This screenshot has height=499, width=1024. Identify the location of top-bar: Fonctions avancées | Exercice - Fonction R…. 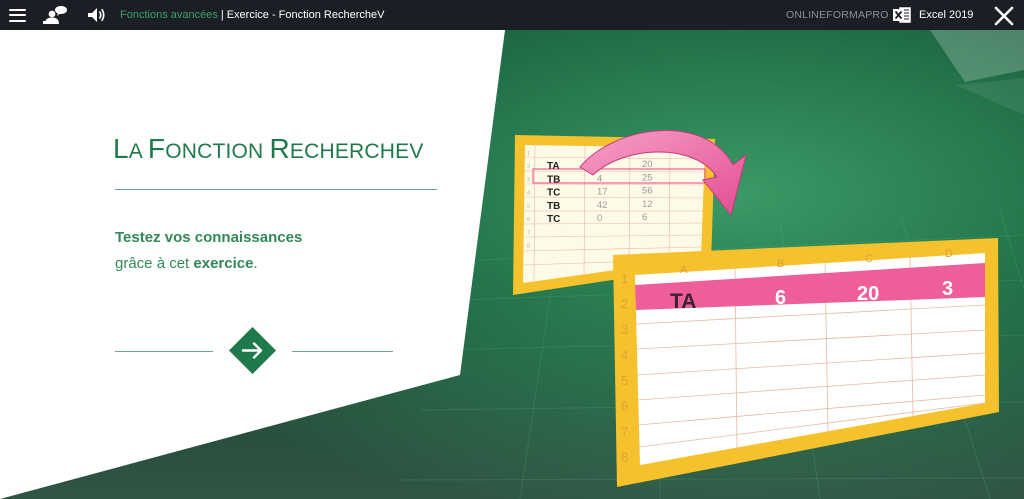
(512, 15).